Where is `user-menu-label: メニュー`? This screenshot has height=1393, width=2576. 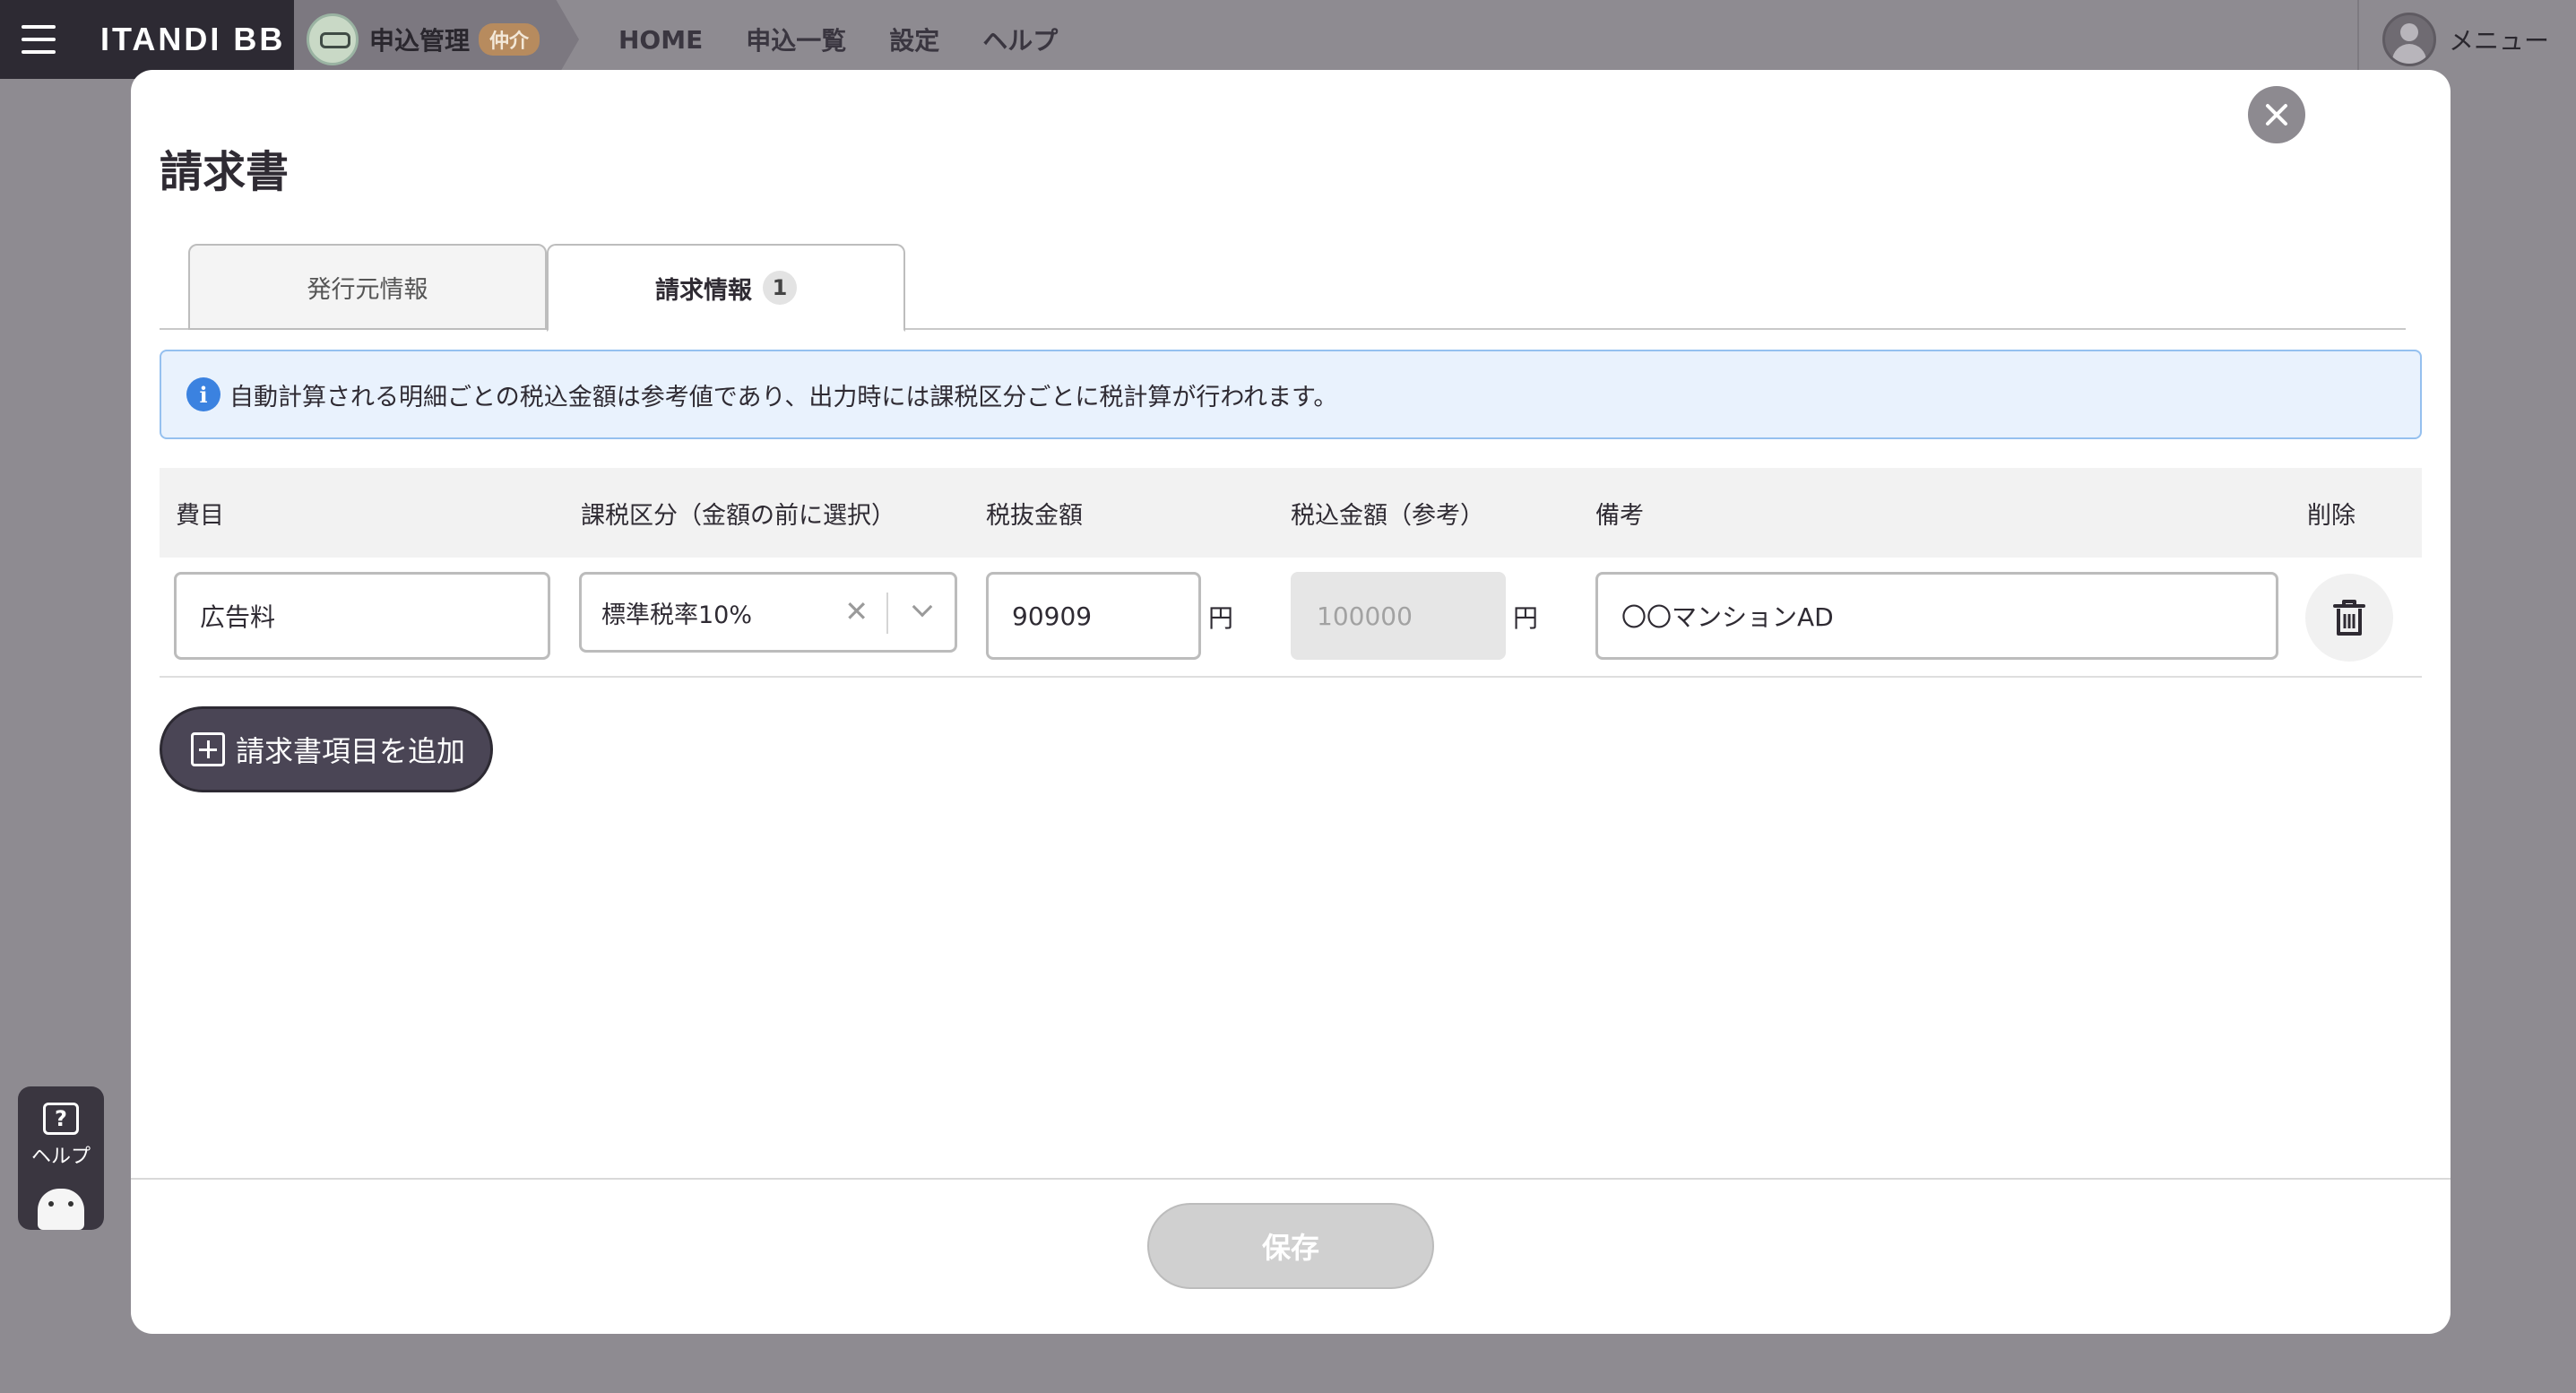 user-menu-label: メニュー is located at coordinates (2499, 41).